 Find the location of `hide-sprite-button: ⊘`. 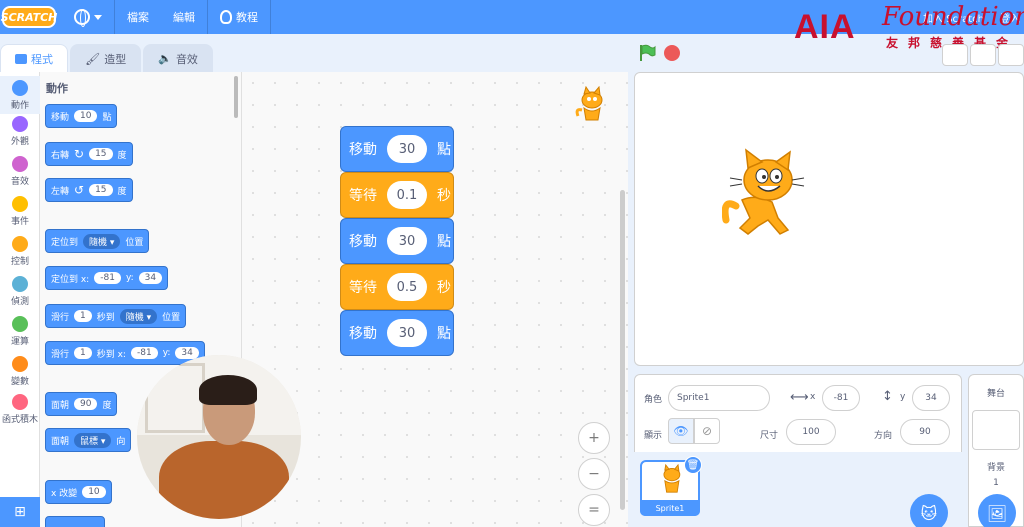

hide-sprite-button: ⊘ is located at coordinates (707, 431).